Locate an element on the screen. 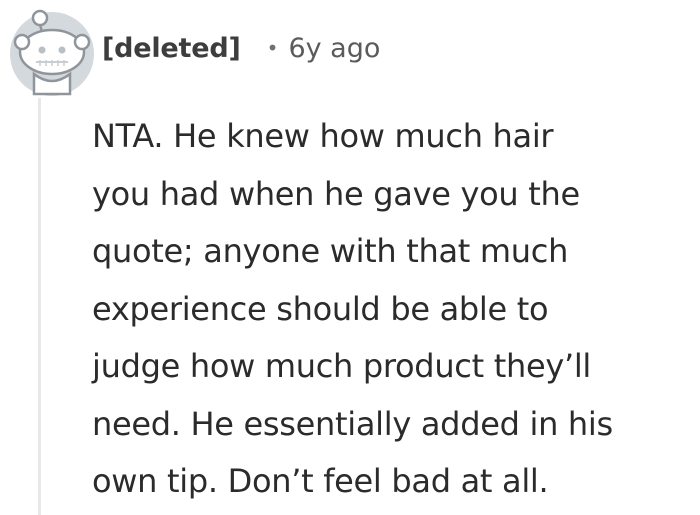 This screenshot has width=700, height=515. reddit-snoo-deleted-icon is located at coordinates (52, 52).